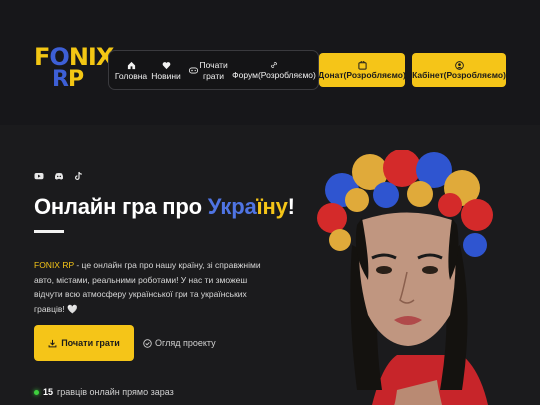 The height and width of the screenshot is (405, 540). I want to click on logo-letter-f: F, so click(42, 57).